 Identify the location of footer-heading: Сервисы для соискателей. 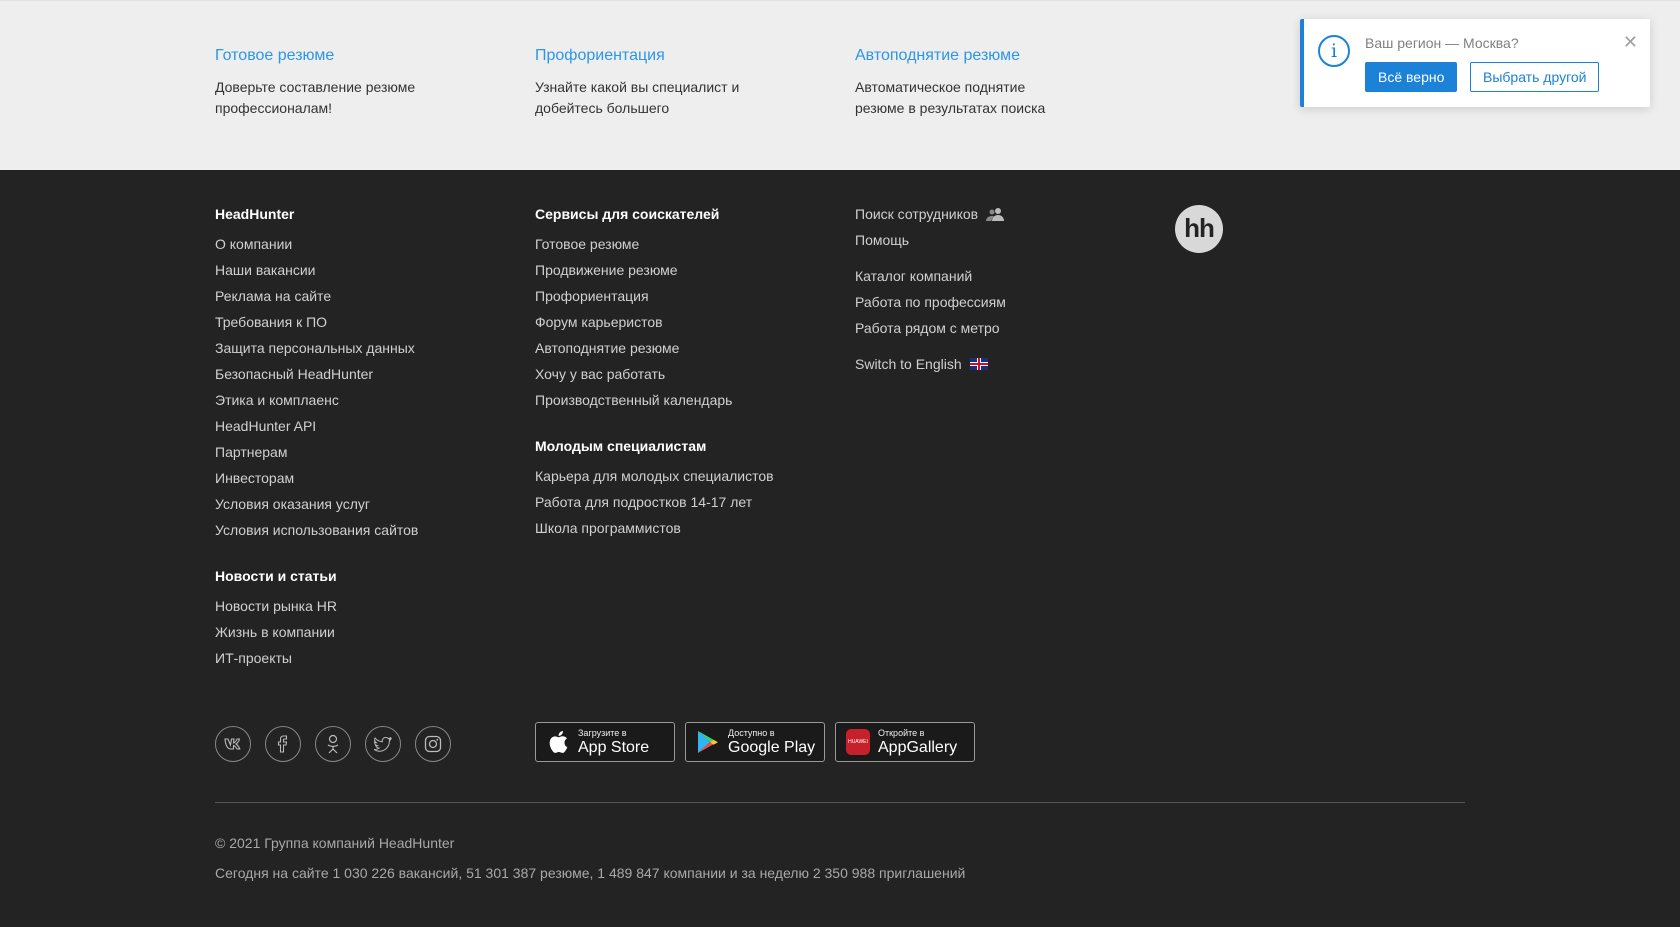
(627, 214).